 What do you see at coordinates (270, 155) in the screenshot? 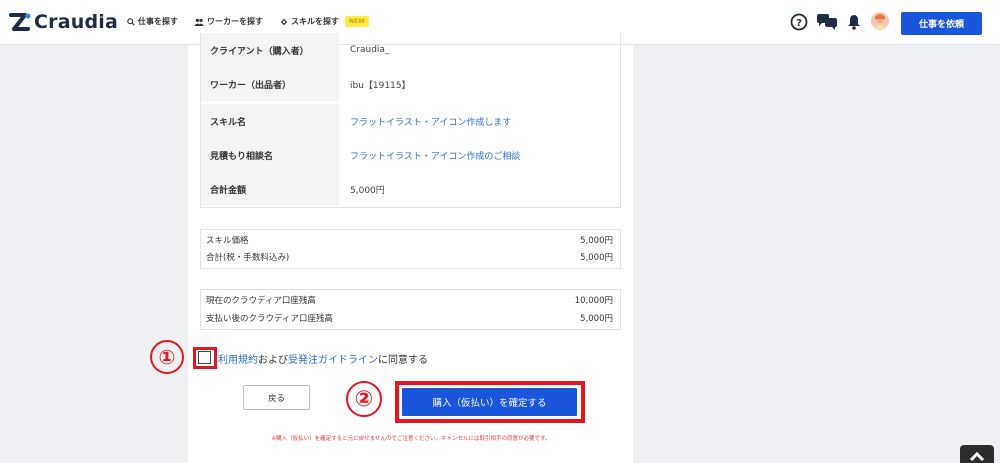
I see `detail-label: 見積もり相談名` at bounding box center [270, 155].